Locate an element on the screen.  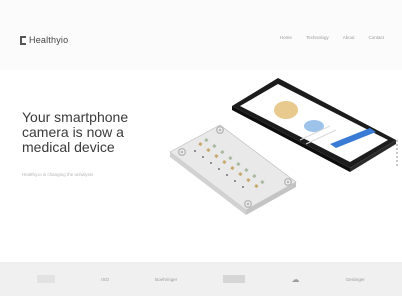
partner-logo-boehringer: Boehringer is located at coordinates (166, 279).